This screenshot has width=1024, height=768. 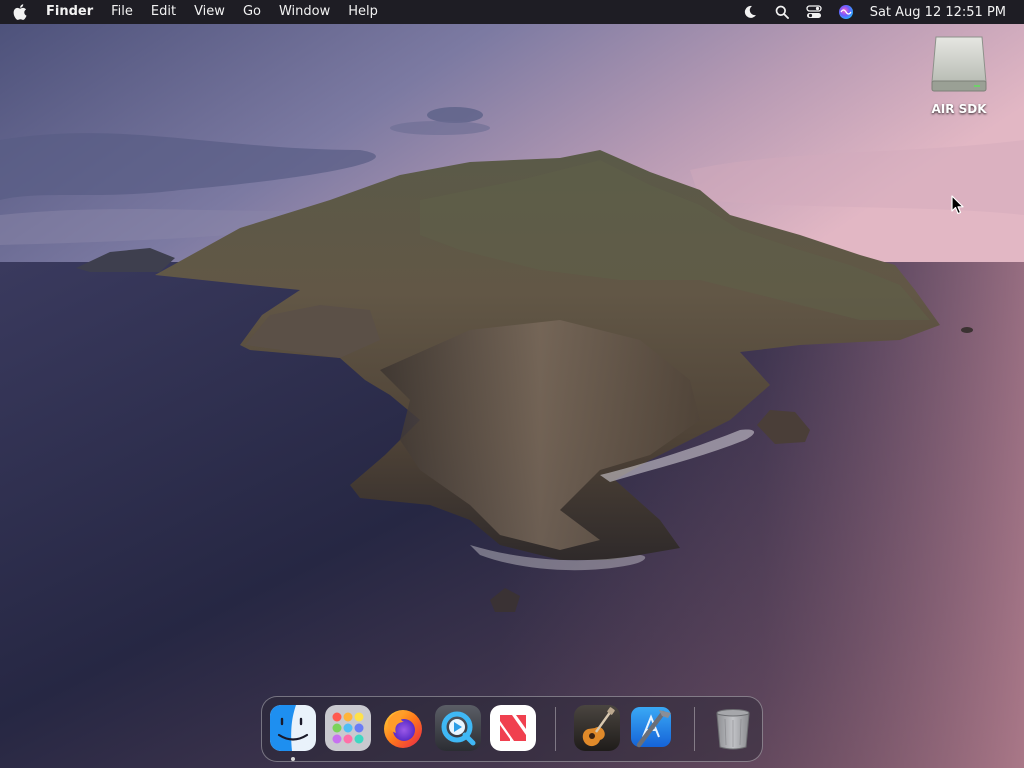 What do you see at coordinates (750, 12) in the screenshot?
I see `moon-icon` at bounding box center [750, 12].